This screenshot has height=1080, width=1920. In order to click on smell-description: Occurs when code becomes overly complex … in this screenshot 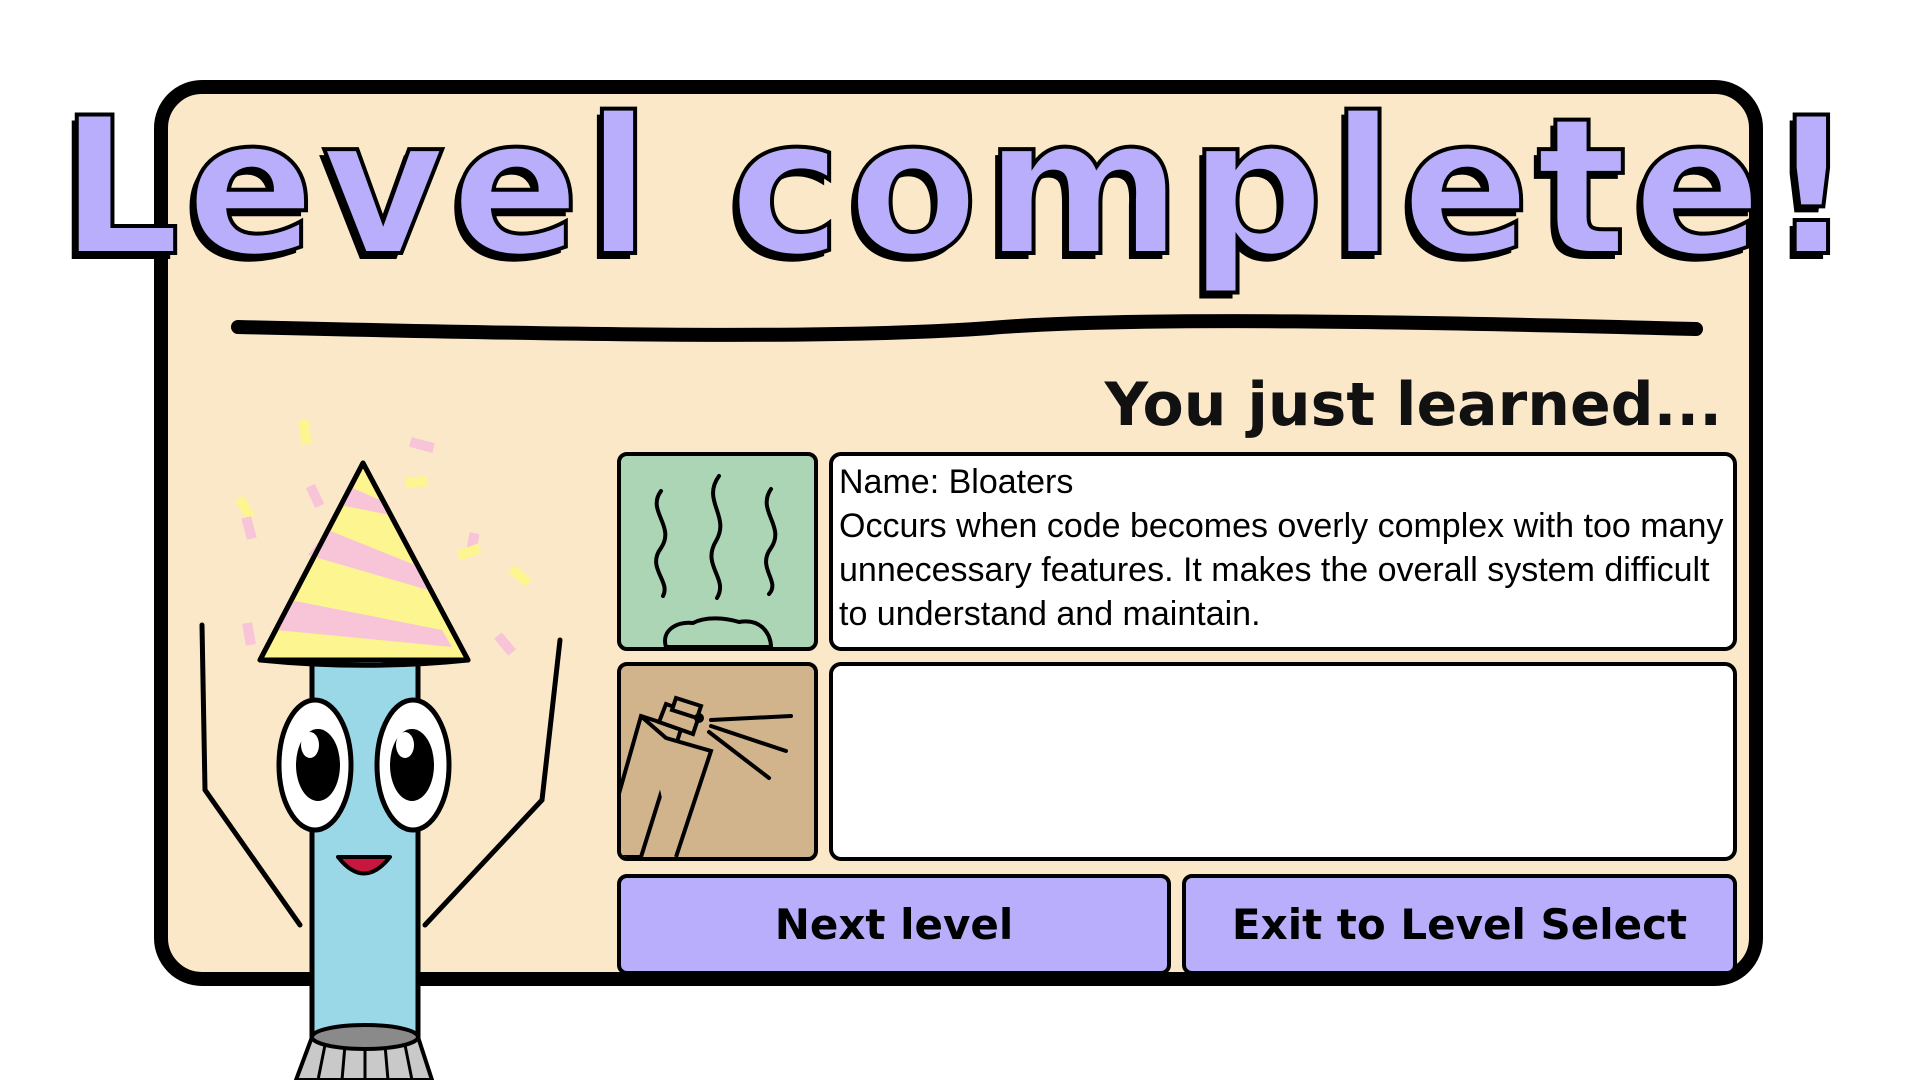, I will do `click(1281, 570)`.